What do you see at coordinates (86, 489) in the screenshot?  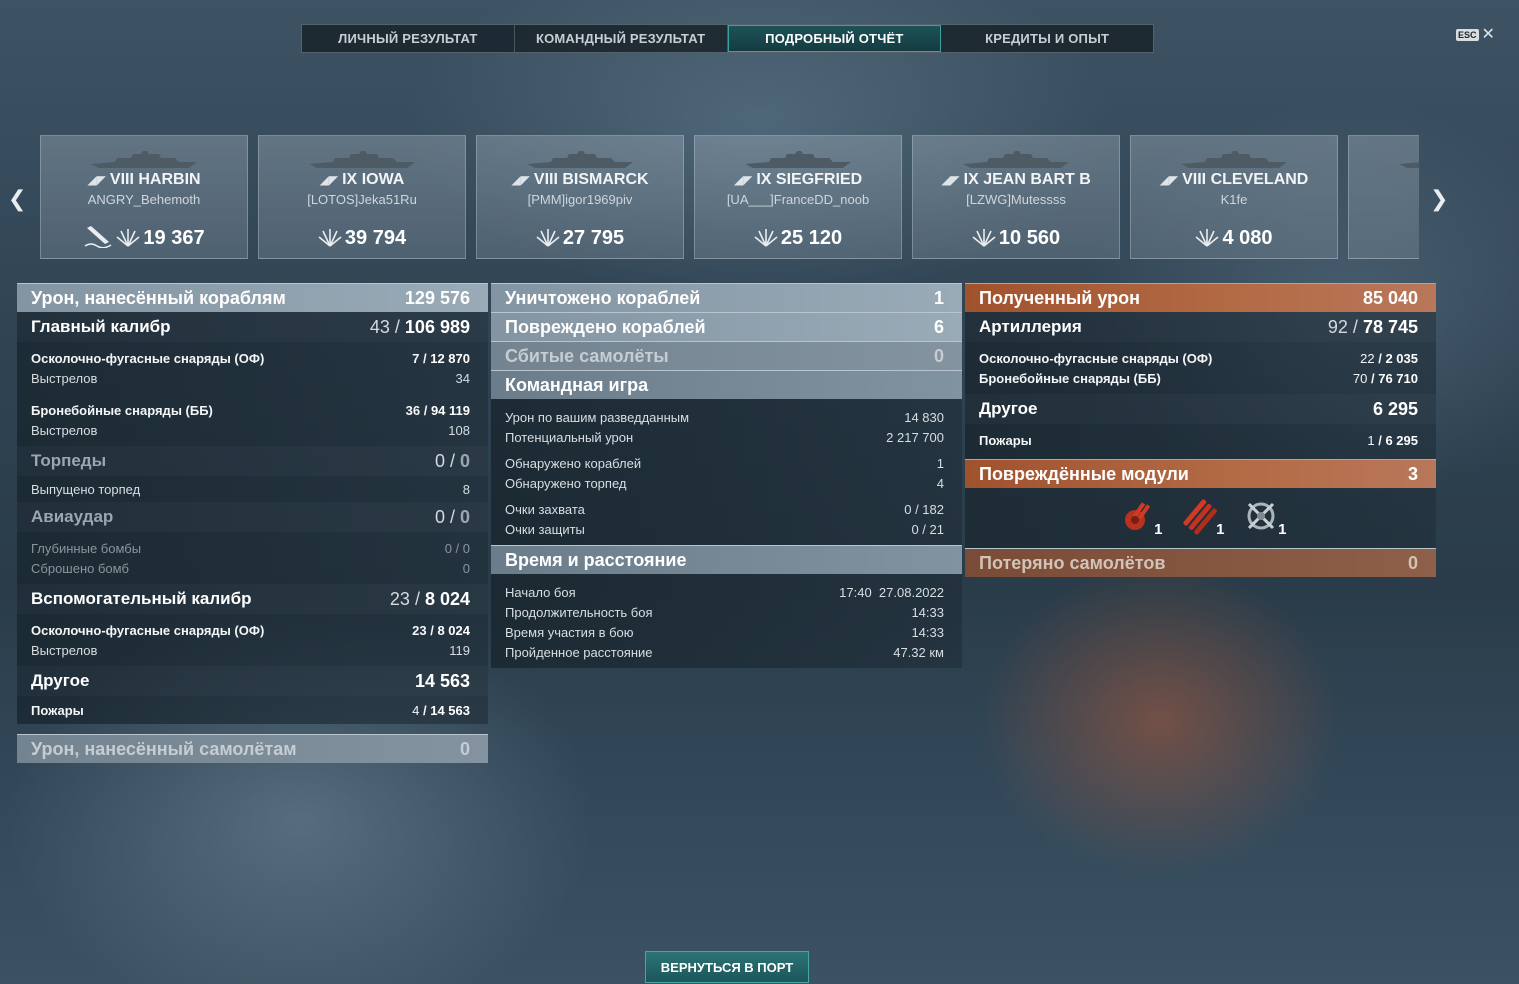 I see `torps-launched-label: Выпущено торпед` at bounding box center [86, 489].